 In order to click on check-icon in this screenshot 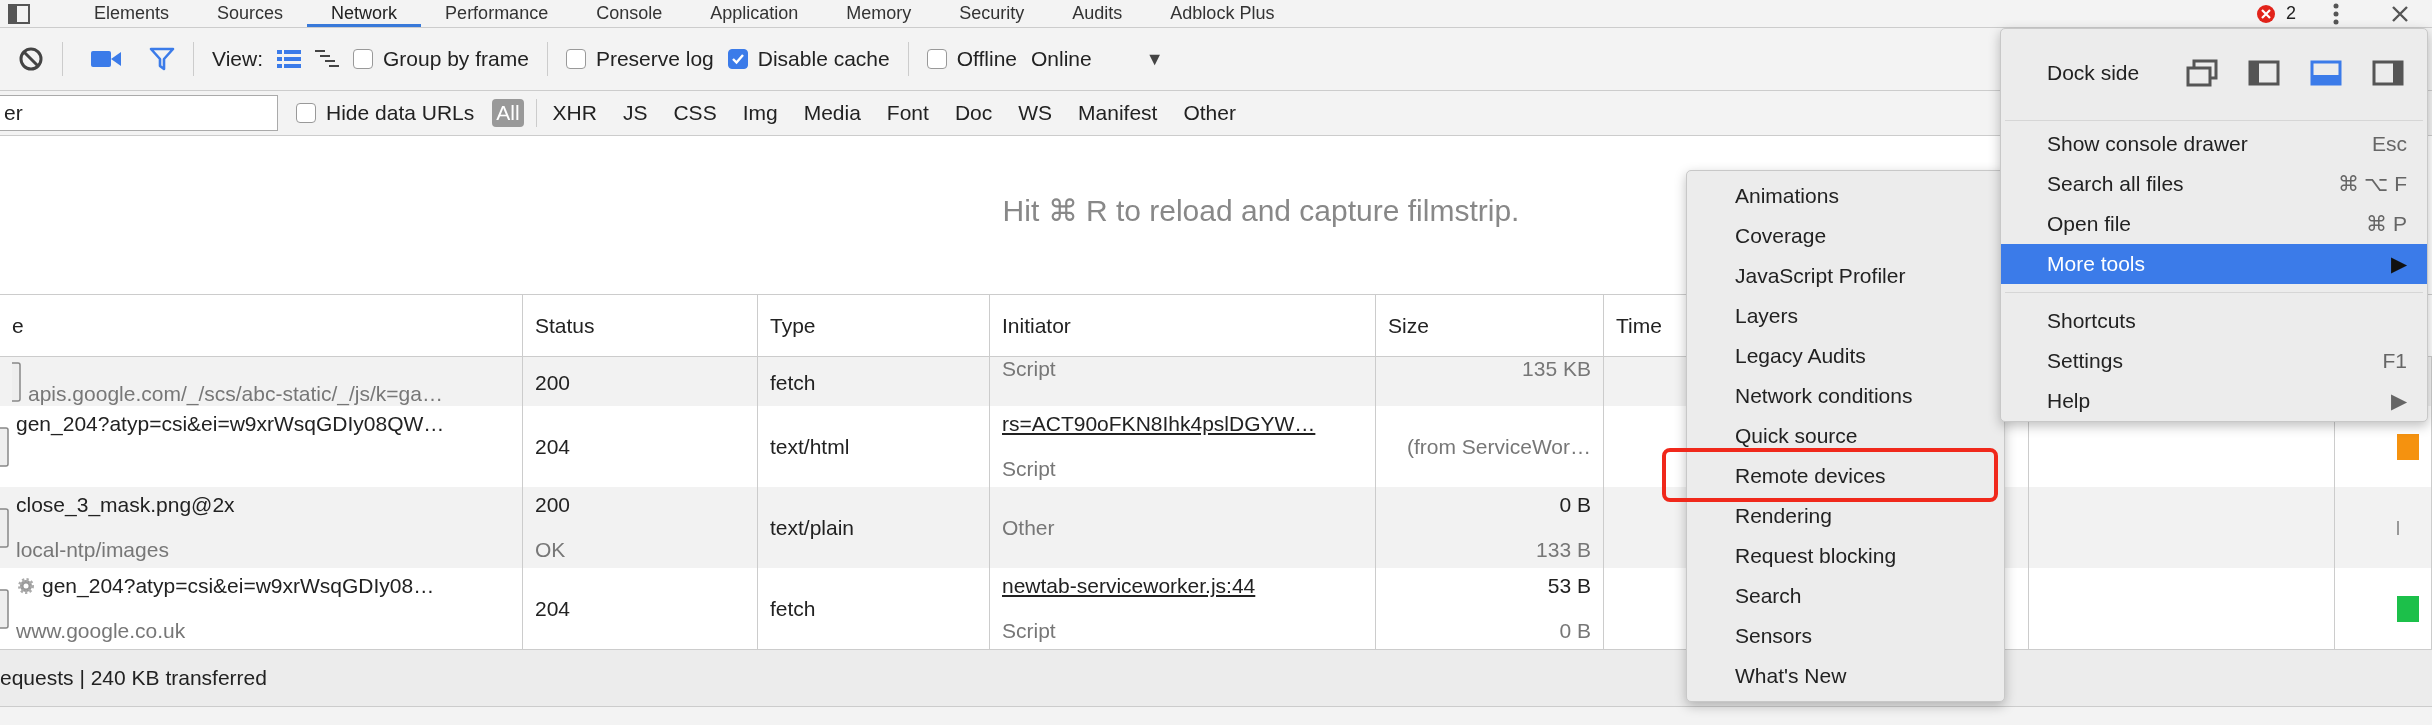, I will do `click(737, 59)`.